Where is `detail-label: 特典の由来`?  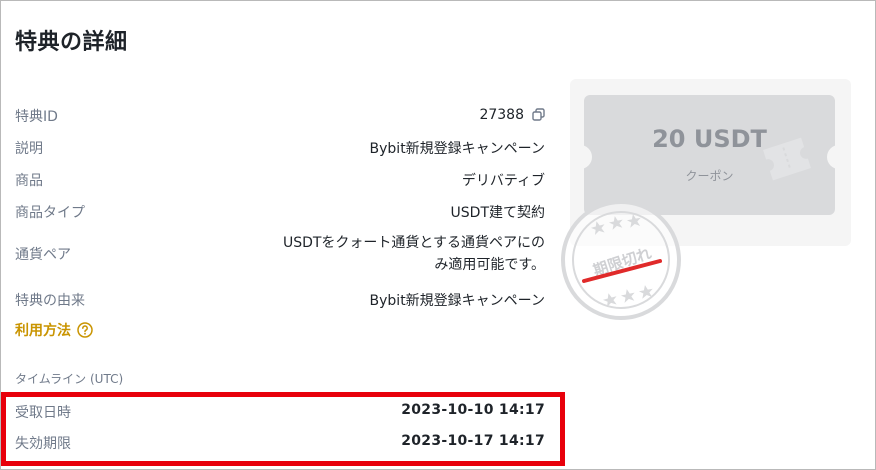
detail-label: 特典の由来 is located at coordinates (50, 301).